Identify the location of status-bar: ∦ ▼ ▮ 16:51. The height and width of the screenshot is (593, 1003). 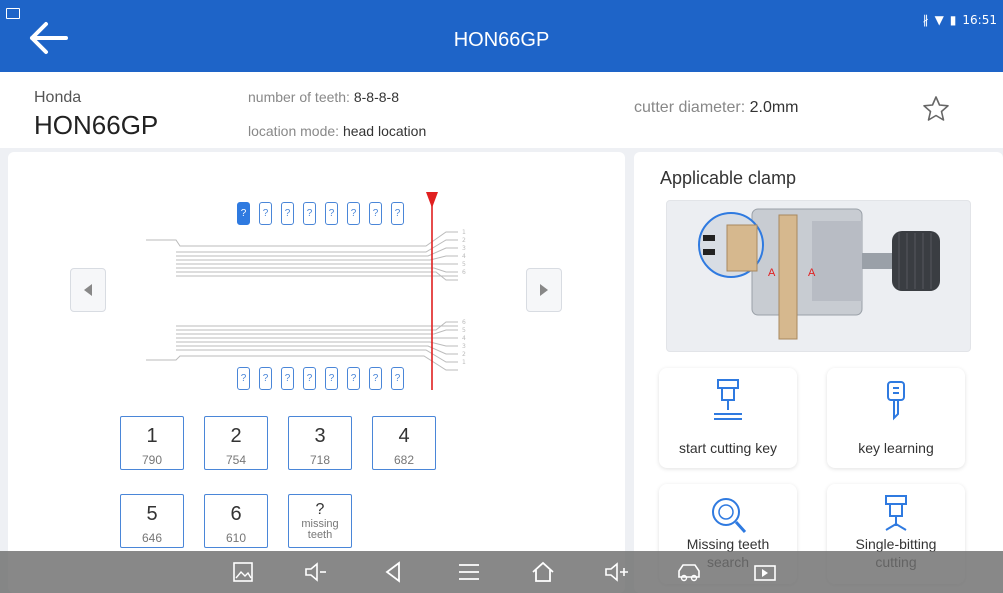
(501, 15).